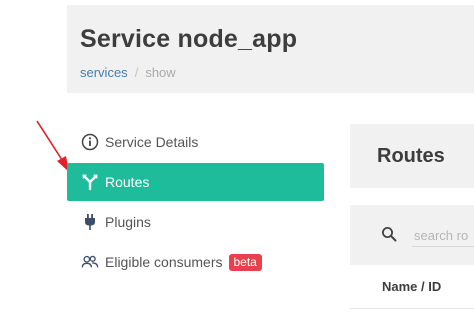 The width and height of the screenshot is (474, 331). I want to click on sidebar-item-label: Service Details, so click(152, 142).